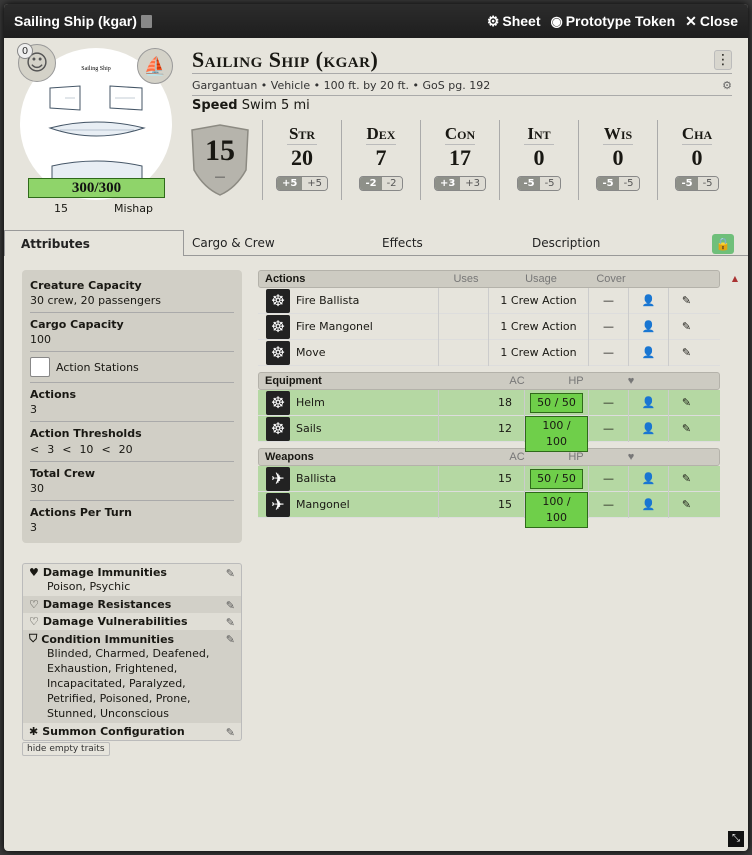 The height and width of the screenshot is (855, 752). I want to click on ability-abbr: Int, so click(539, 134).